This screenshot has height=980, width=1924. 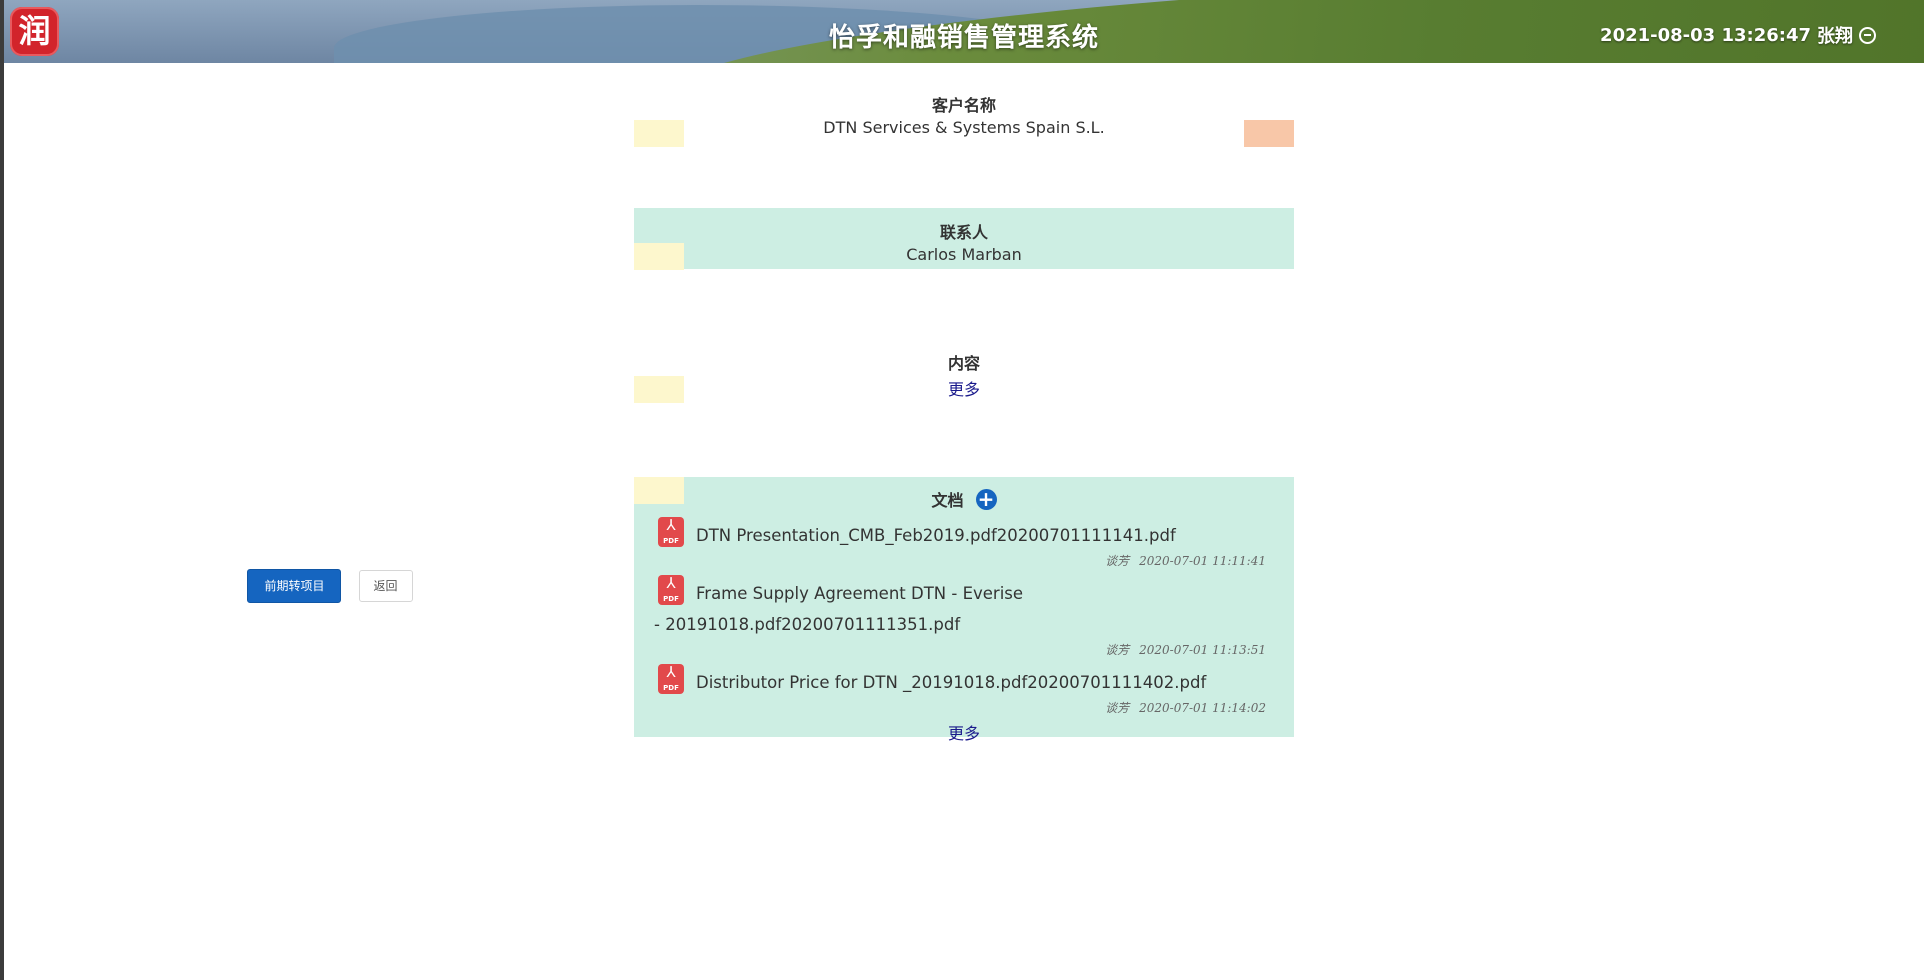 I want to click on document-meta: 谈芳 2020-07-01 11:11:41, so click(x=960, y=560).